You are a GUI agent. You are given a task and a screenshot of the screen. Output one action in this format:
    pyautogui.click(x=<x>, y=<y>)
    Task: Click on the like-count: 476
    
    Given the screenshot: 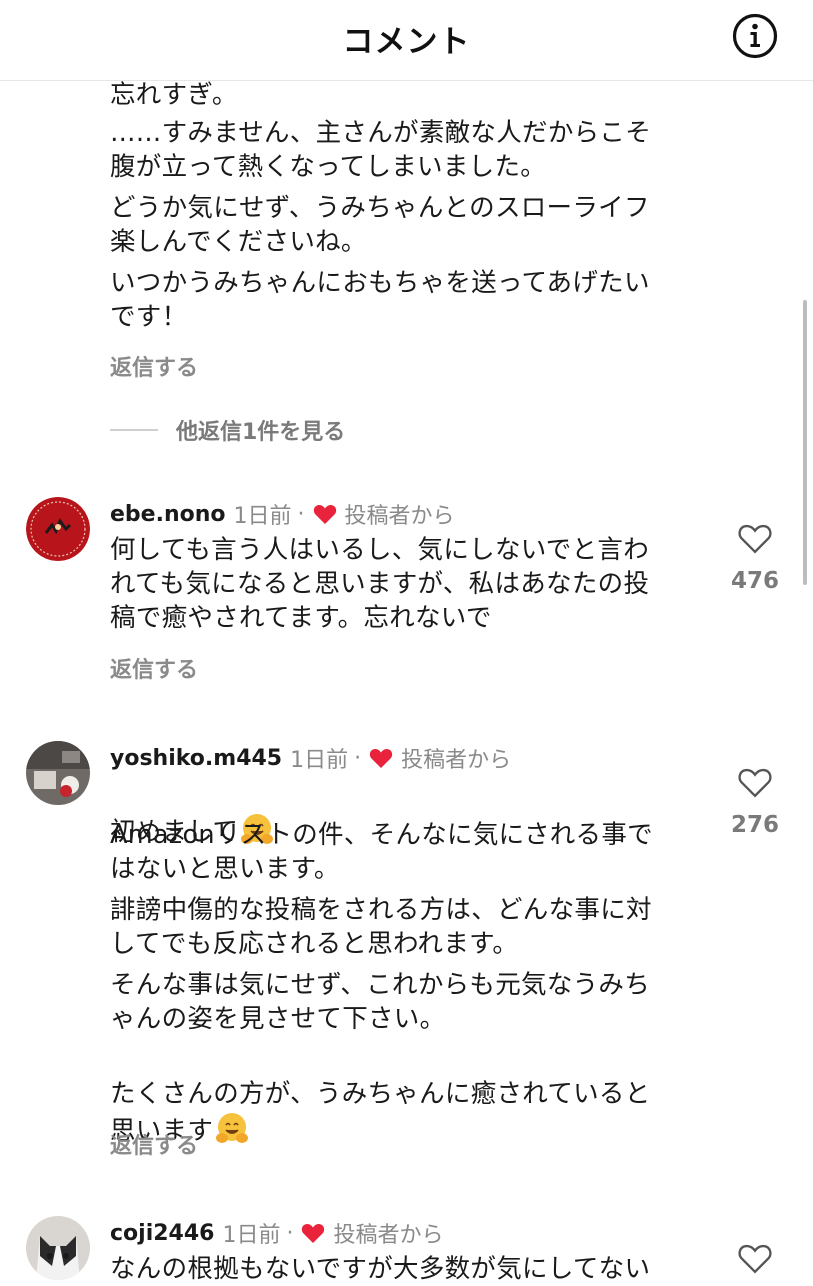 What is the action you would take?
    pyautogui.click(x=754, y=581)
    